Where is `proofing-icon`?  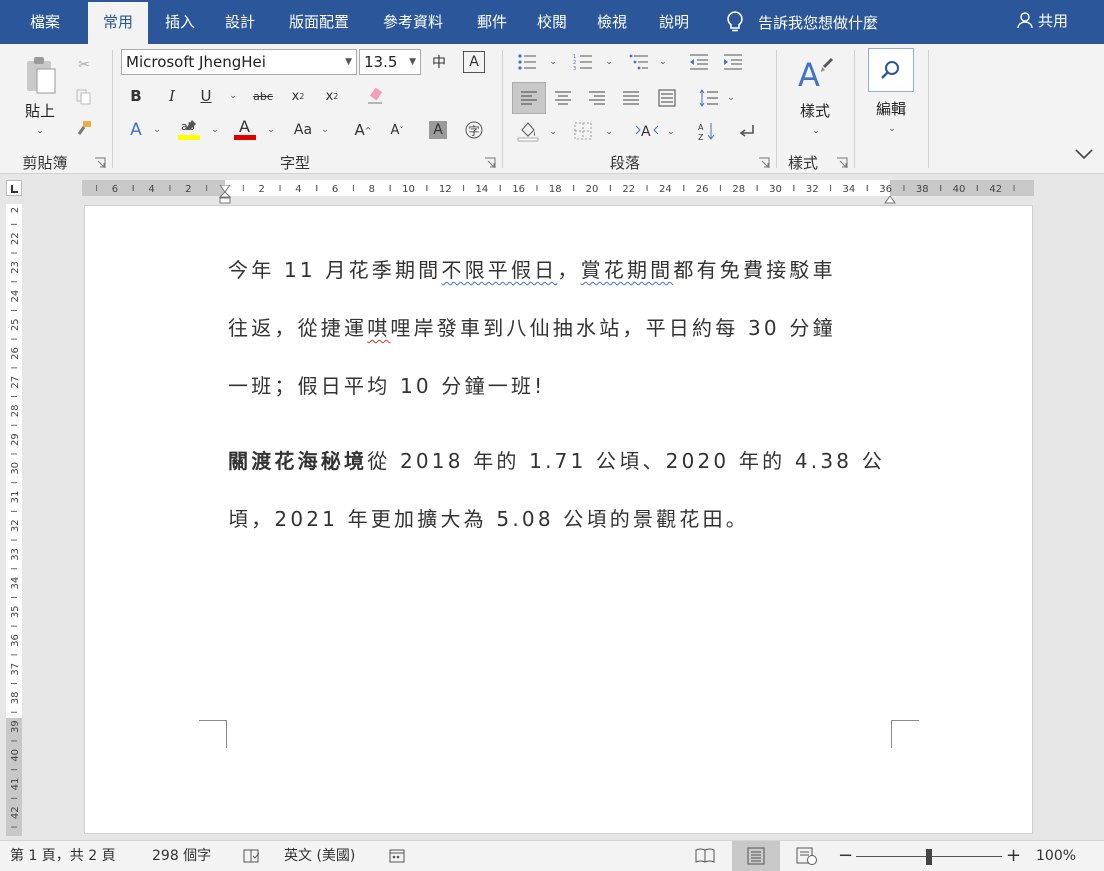
proofing-icon is located at coordinates (252, 856).